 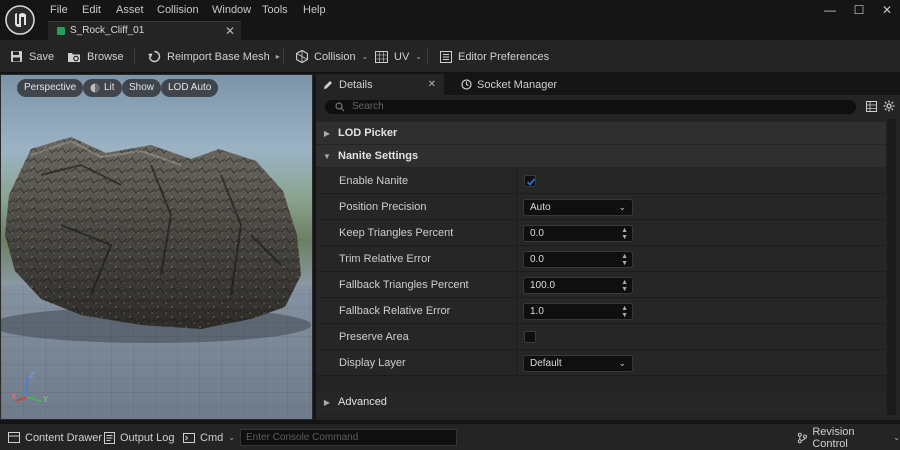 I want to click on property-label: Trim Relative Error, so click(x=385, y=259).